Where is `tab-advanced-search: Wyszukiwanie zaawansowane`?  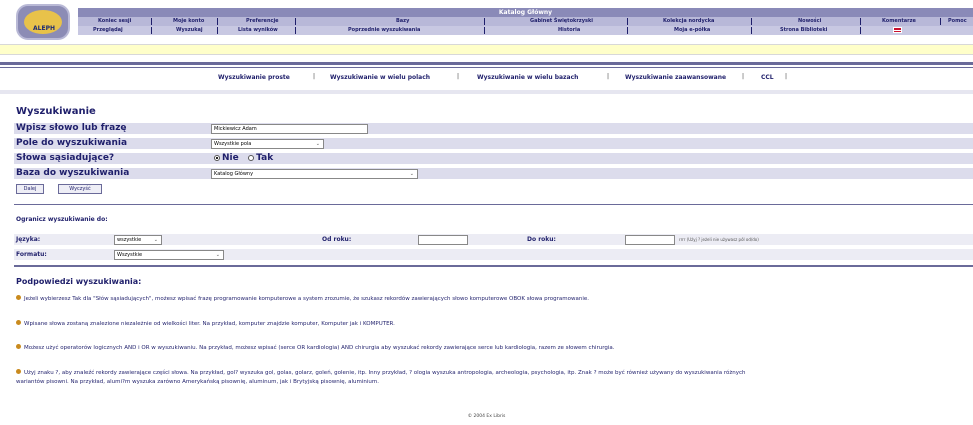
tab-advanced-search: Wyszukiwanie zaawansowane is located at coordinates (675, 77).